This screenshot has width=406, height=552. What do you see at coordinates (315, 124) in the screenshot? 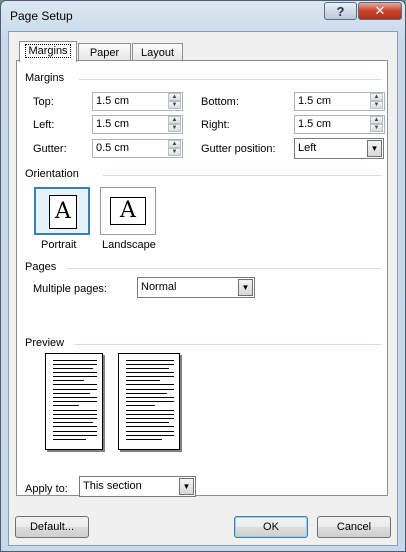
I see `right-margin-value: 1.5 cm` at bounding box center [315, 124].